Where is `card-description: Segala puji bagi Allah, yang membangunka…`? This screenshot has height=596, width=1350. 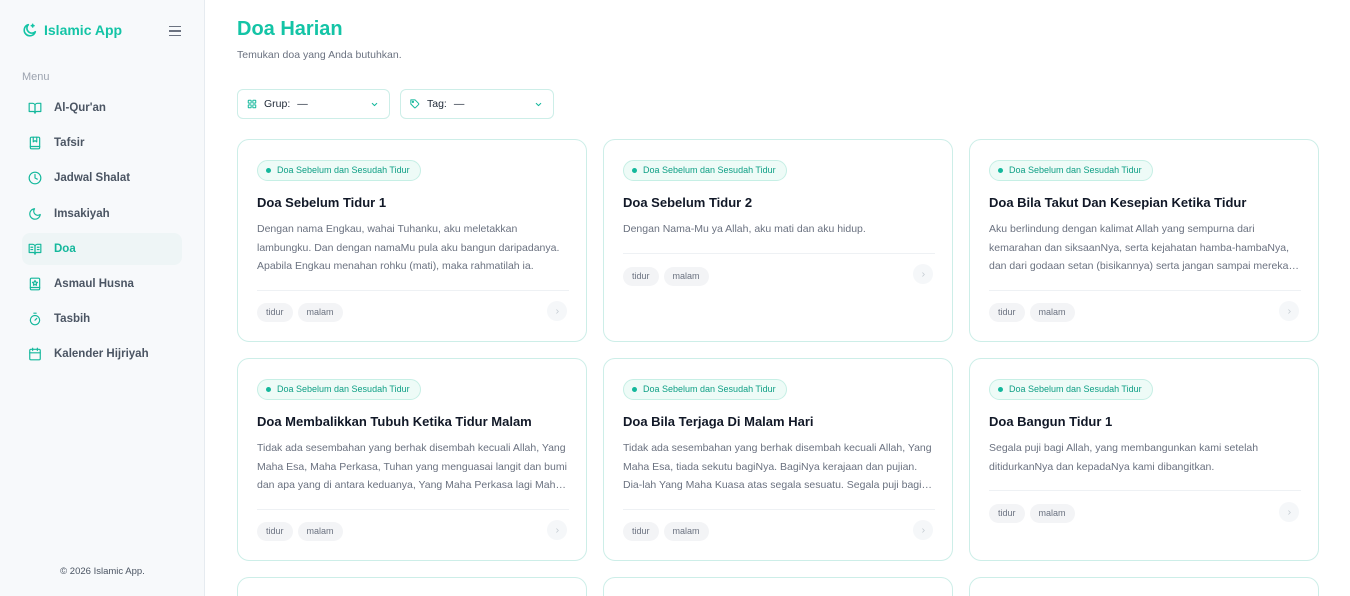 card-description: Segala puji bagi Allah, yang membangunka… is located at coordinates (1124, 457).